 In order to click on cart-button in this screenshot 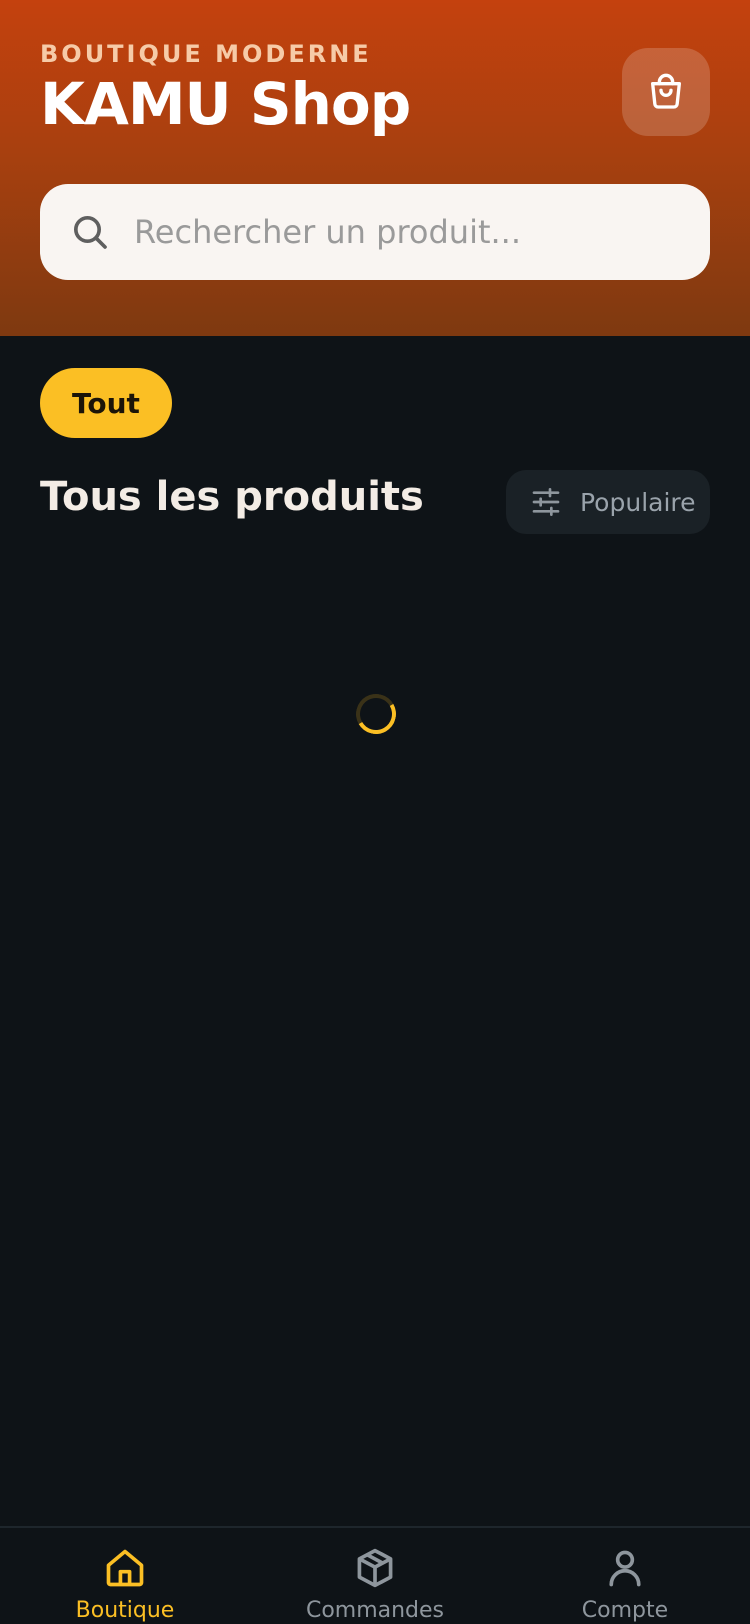, I will do `click(666, 92)`.